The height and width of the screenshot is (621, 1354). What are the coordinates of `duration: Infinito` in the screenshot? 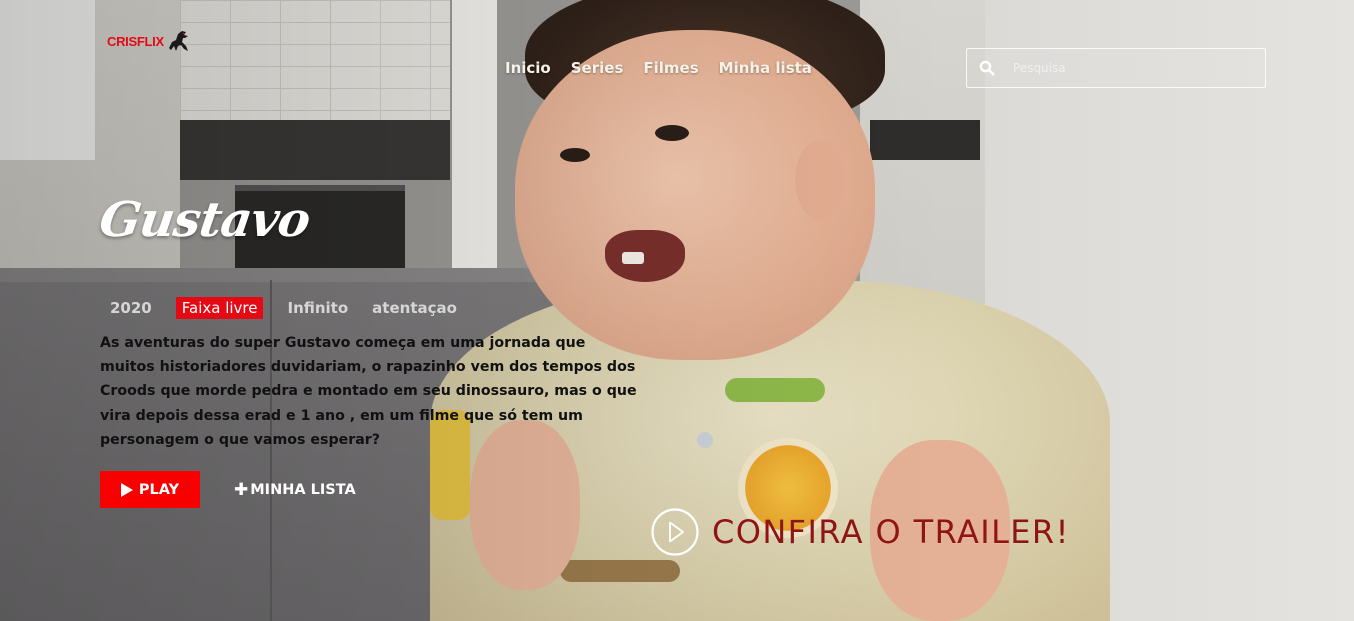 It's located at (318, 308).